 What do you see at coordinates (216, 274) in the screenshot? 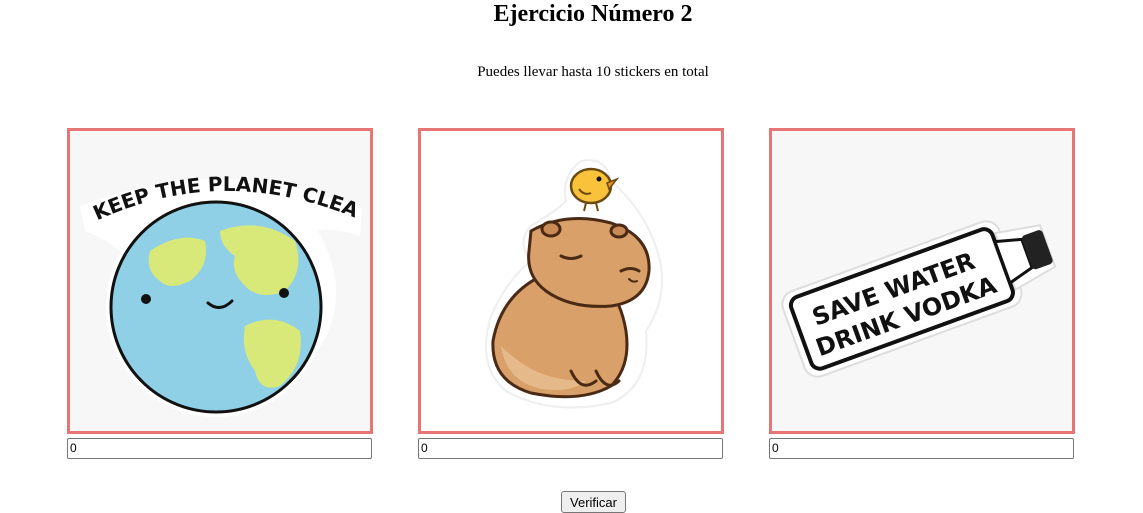
I see `earth-sticker-icon: KEEP THE PLANET CLEAN` at bounding box center [216, 274].